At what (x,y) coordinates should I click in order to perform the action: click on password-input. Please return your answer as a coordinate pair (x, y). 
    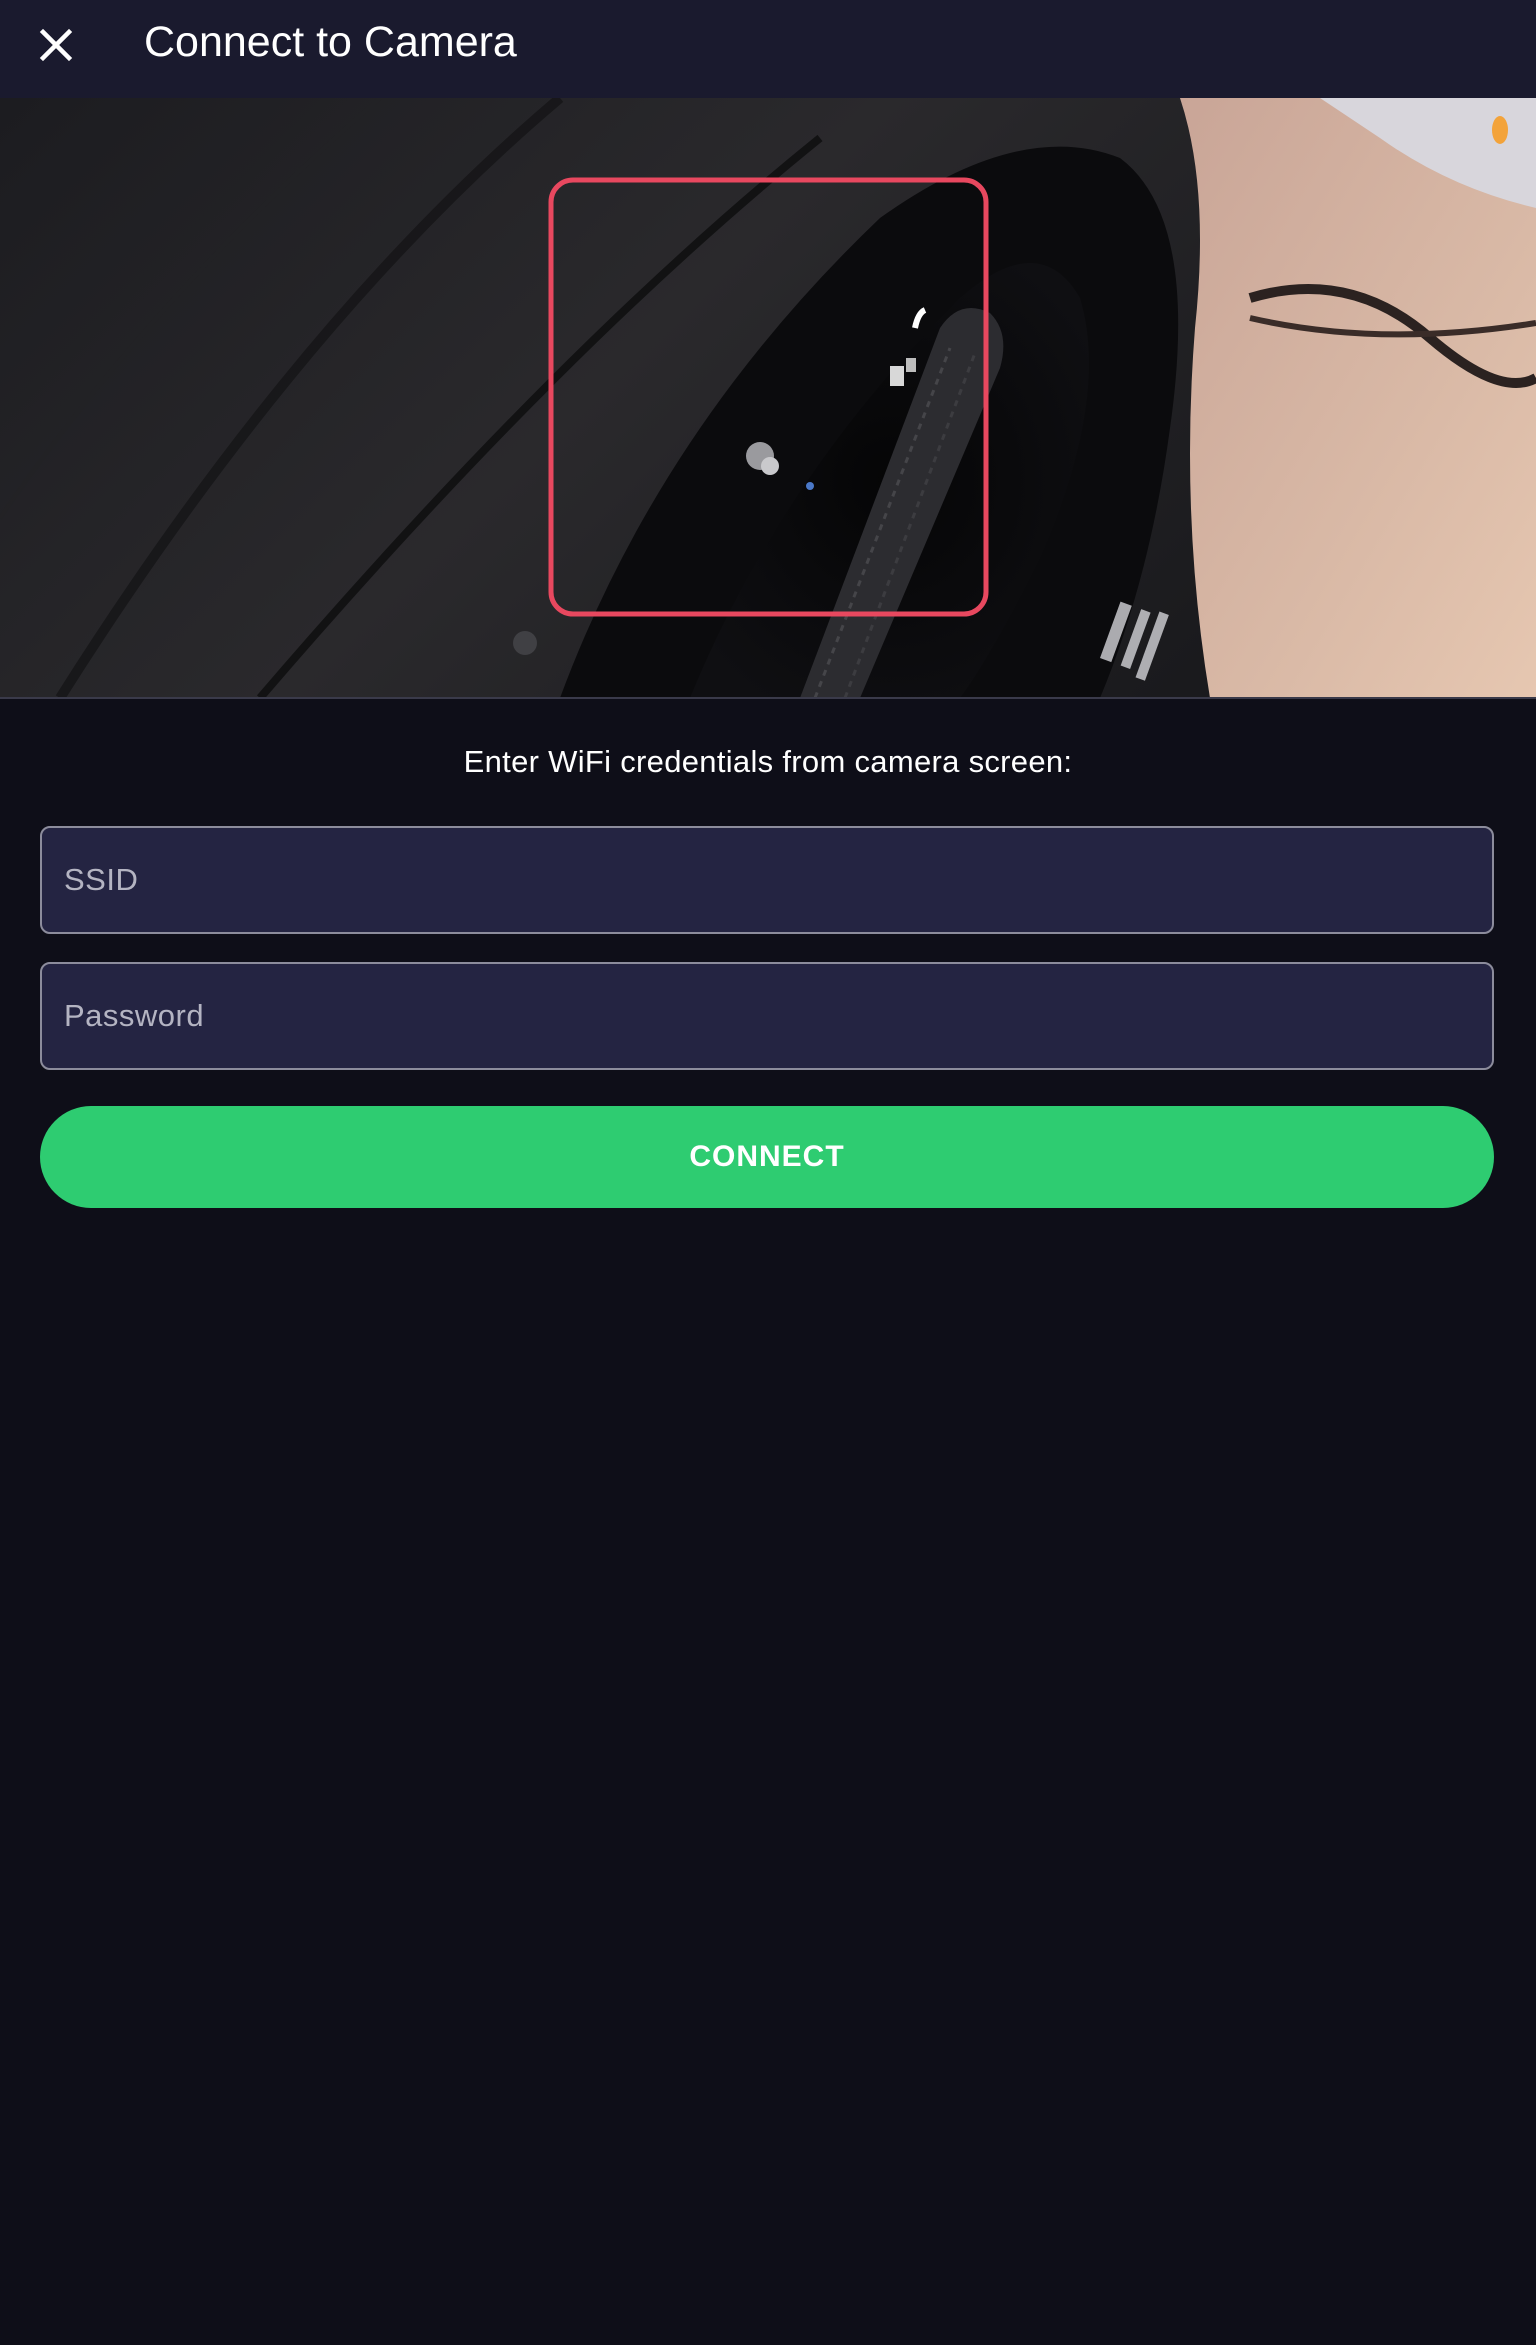
    Looking at the image, I should click on (767, 1016).